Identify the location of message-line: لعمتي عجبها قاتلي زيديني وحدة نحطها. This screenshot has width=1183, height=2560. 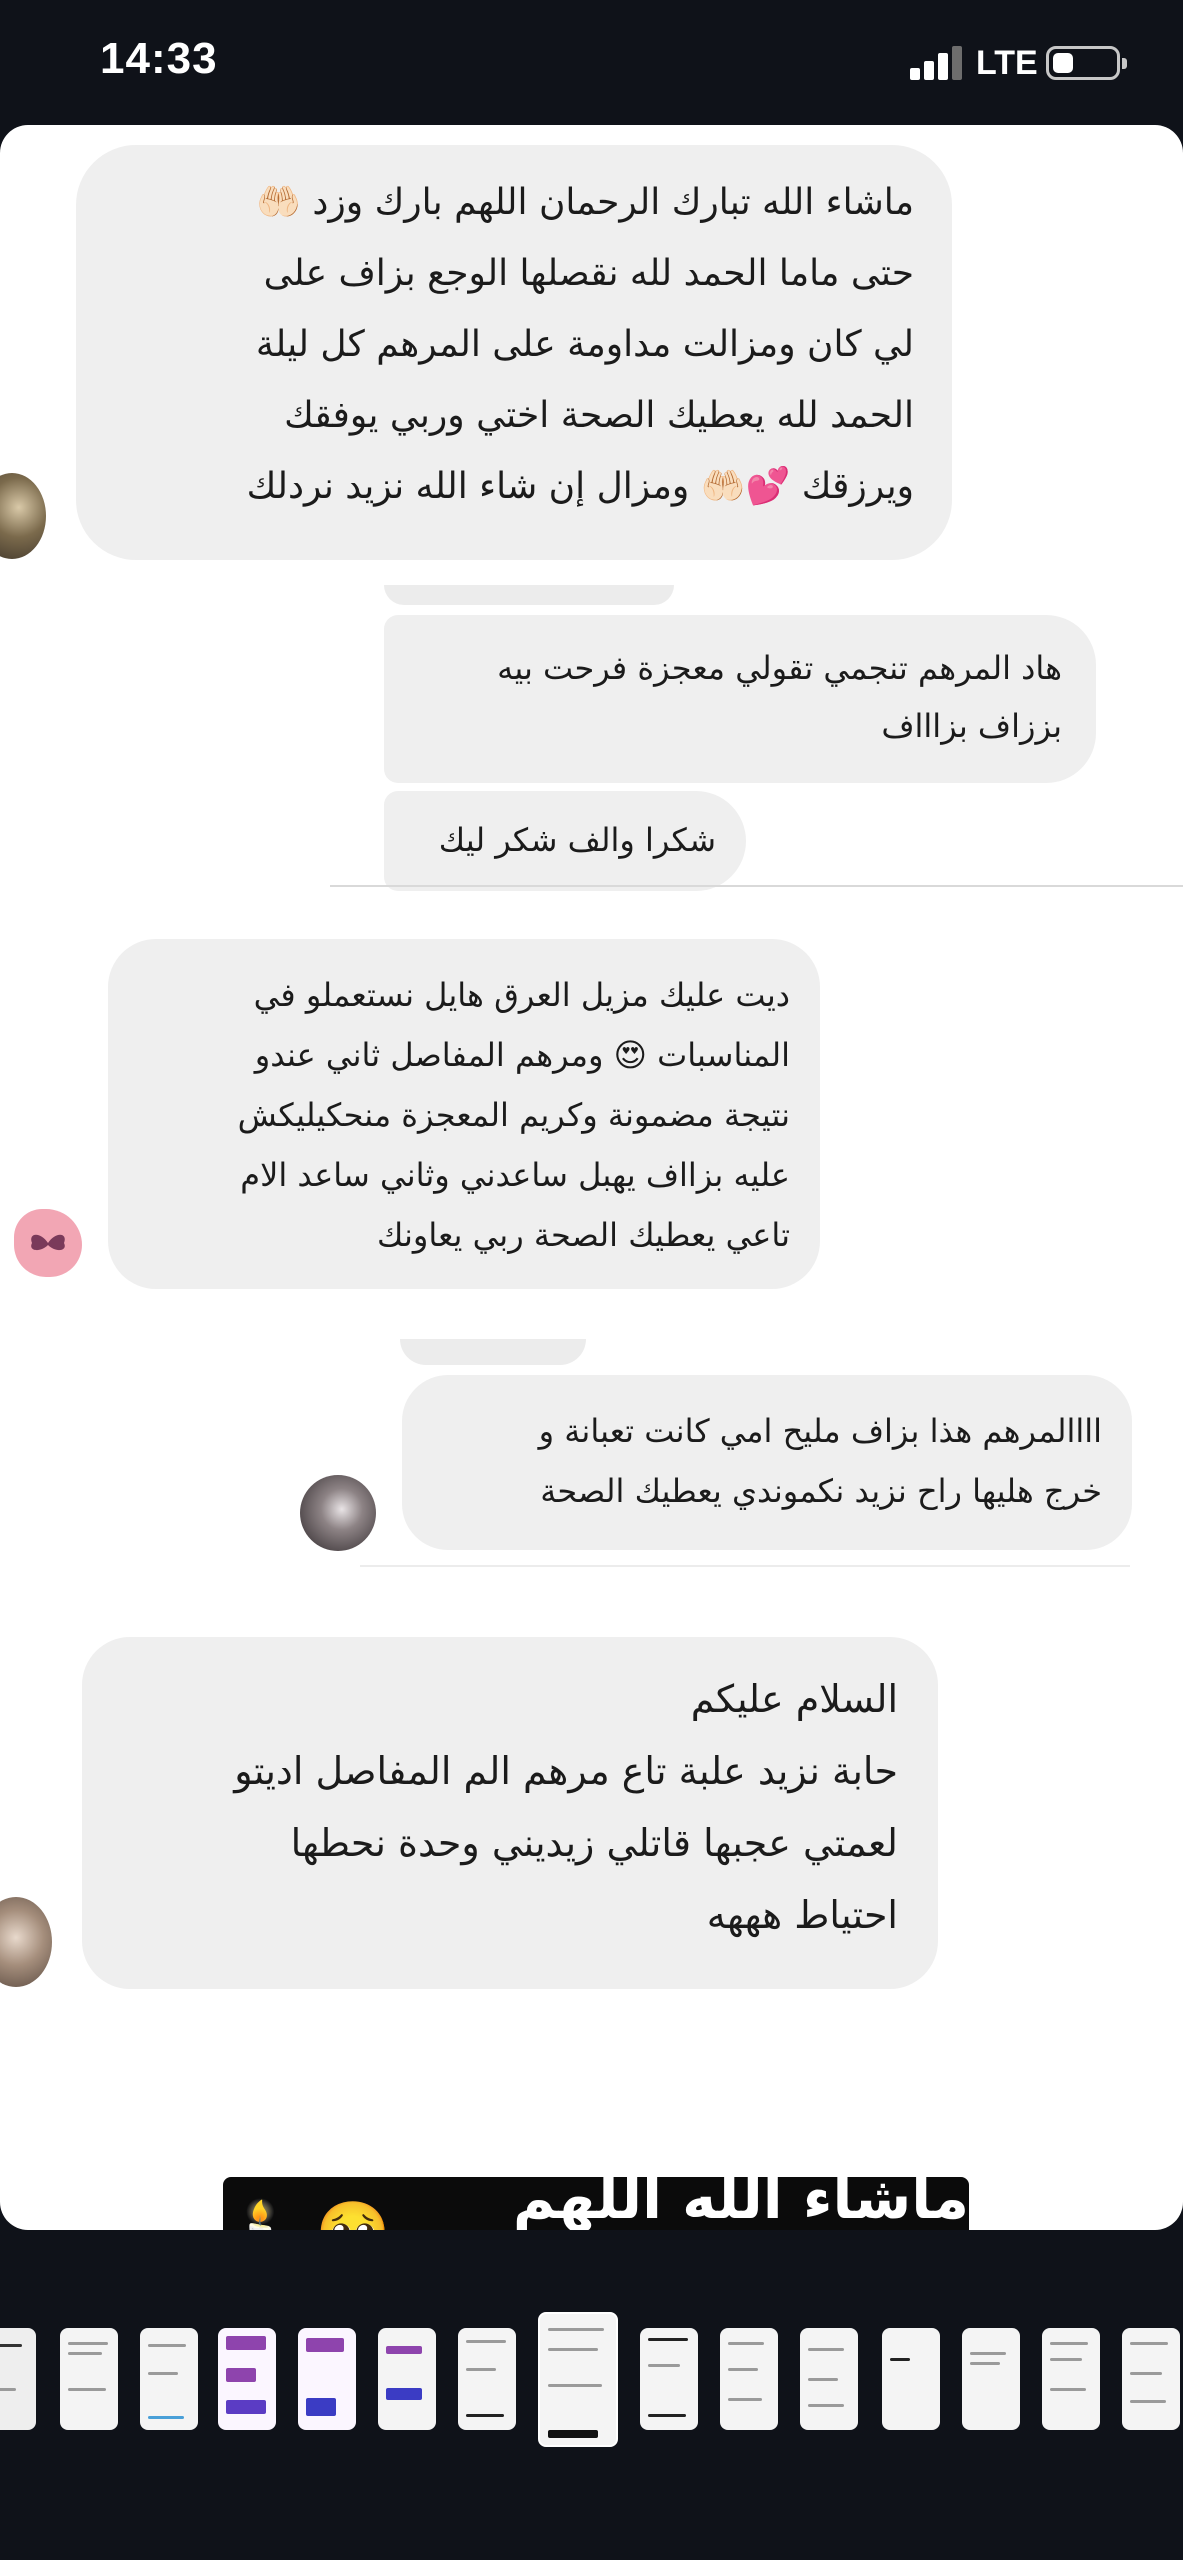
(594, 1843).